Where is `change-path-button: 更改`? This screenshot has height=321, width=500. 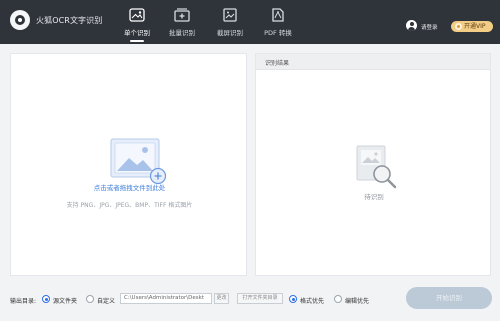
change-path-button: 更改 is located at coordinates (221, 298).